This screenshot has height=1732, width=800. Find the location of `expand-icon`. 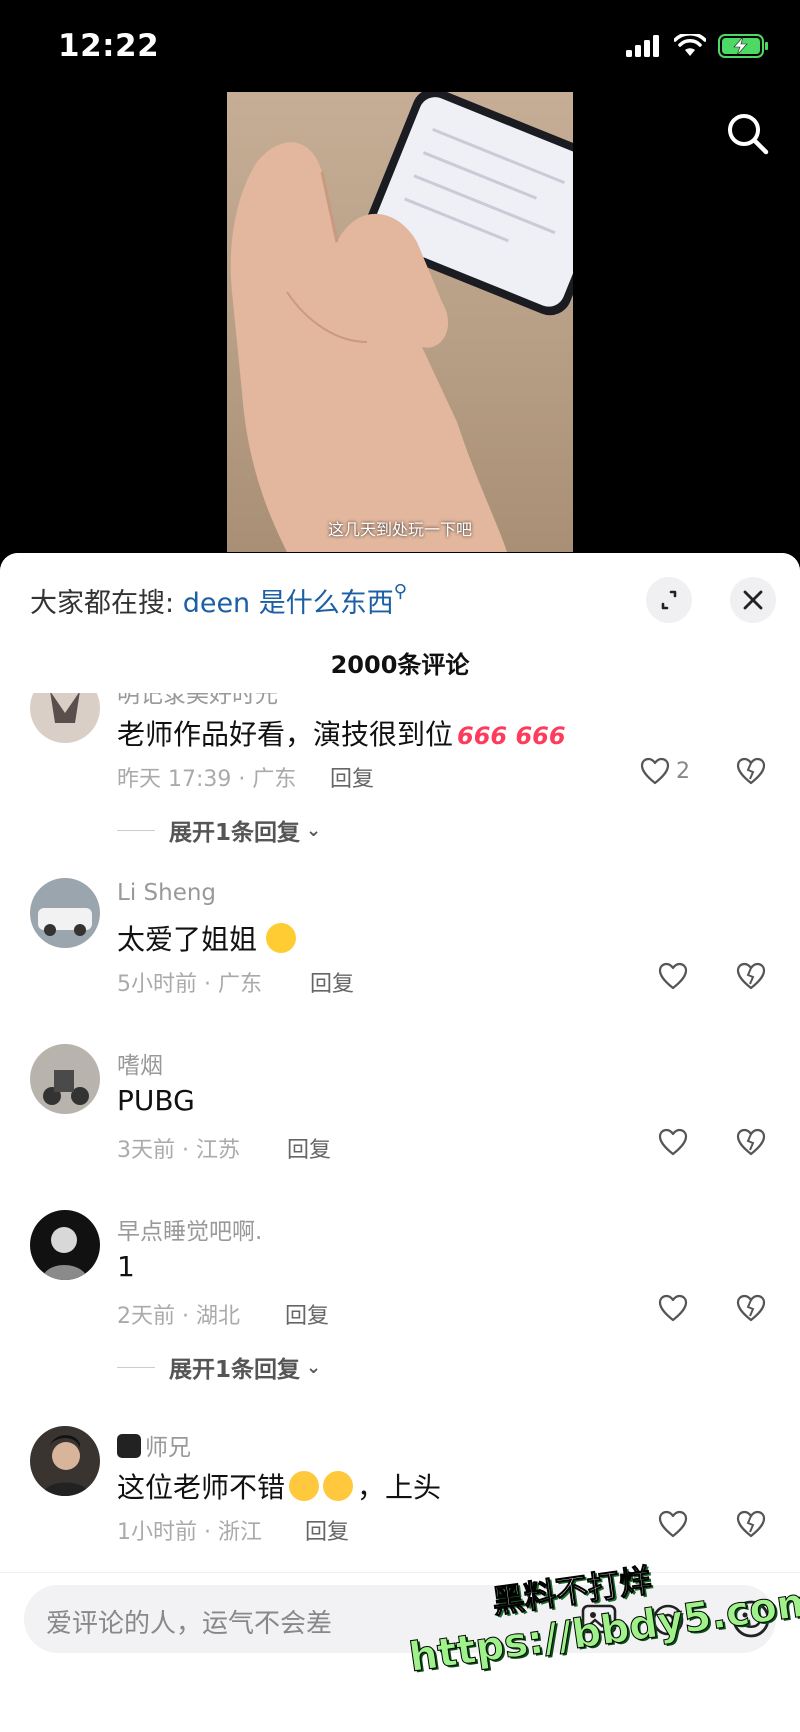

expand-icon is located at coordinates (669, 600).